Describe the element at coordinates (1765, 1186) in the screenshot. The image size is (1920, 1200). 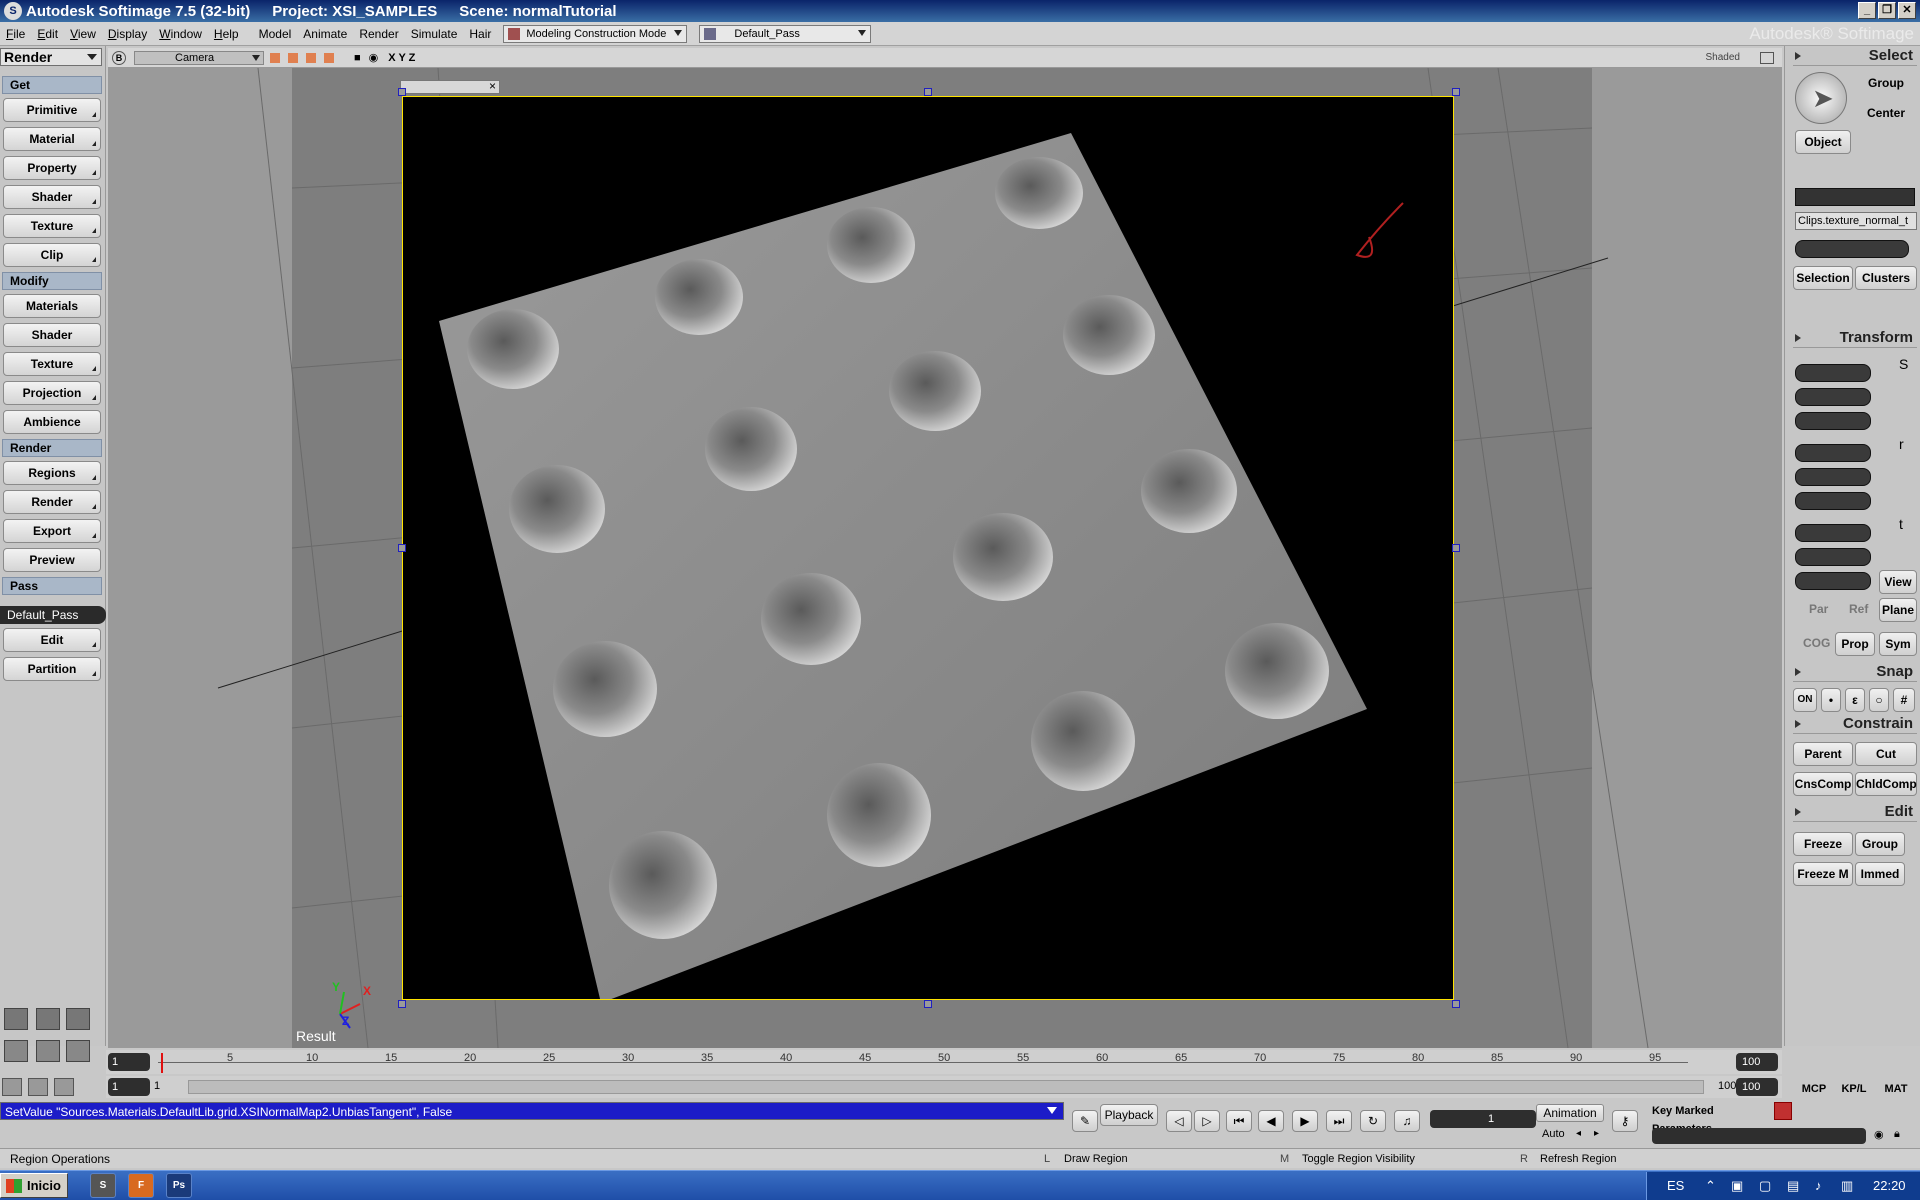
I see `tray-app2-icon: ▢` at that location.